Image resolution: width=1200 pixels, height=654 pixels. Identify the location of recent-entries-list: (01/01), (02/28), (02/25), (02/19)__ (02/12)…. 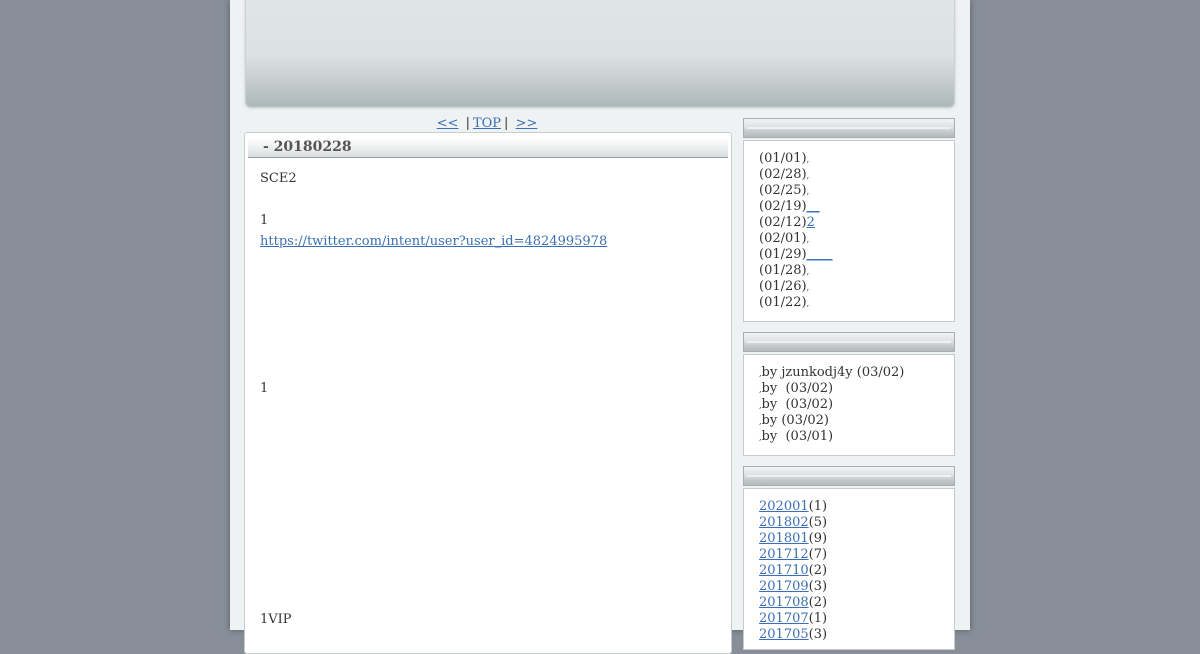
(849, 231).